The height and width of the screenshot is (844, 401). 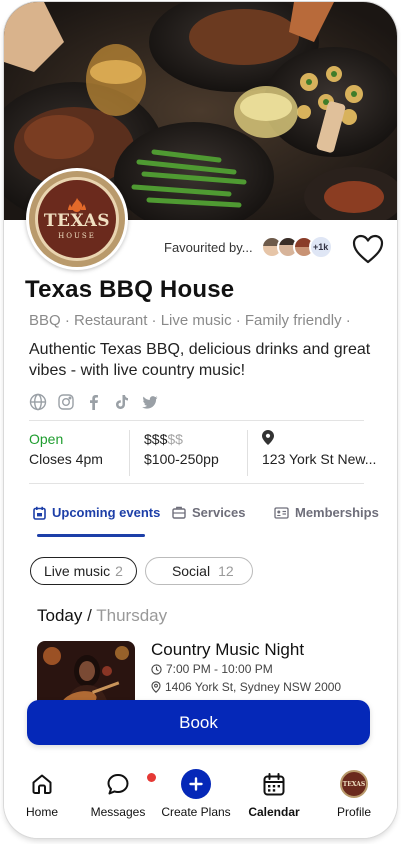 I want to click on event-time: 7:00 PM - 10:00 PM, so click(x=212, y=669).